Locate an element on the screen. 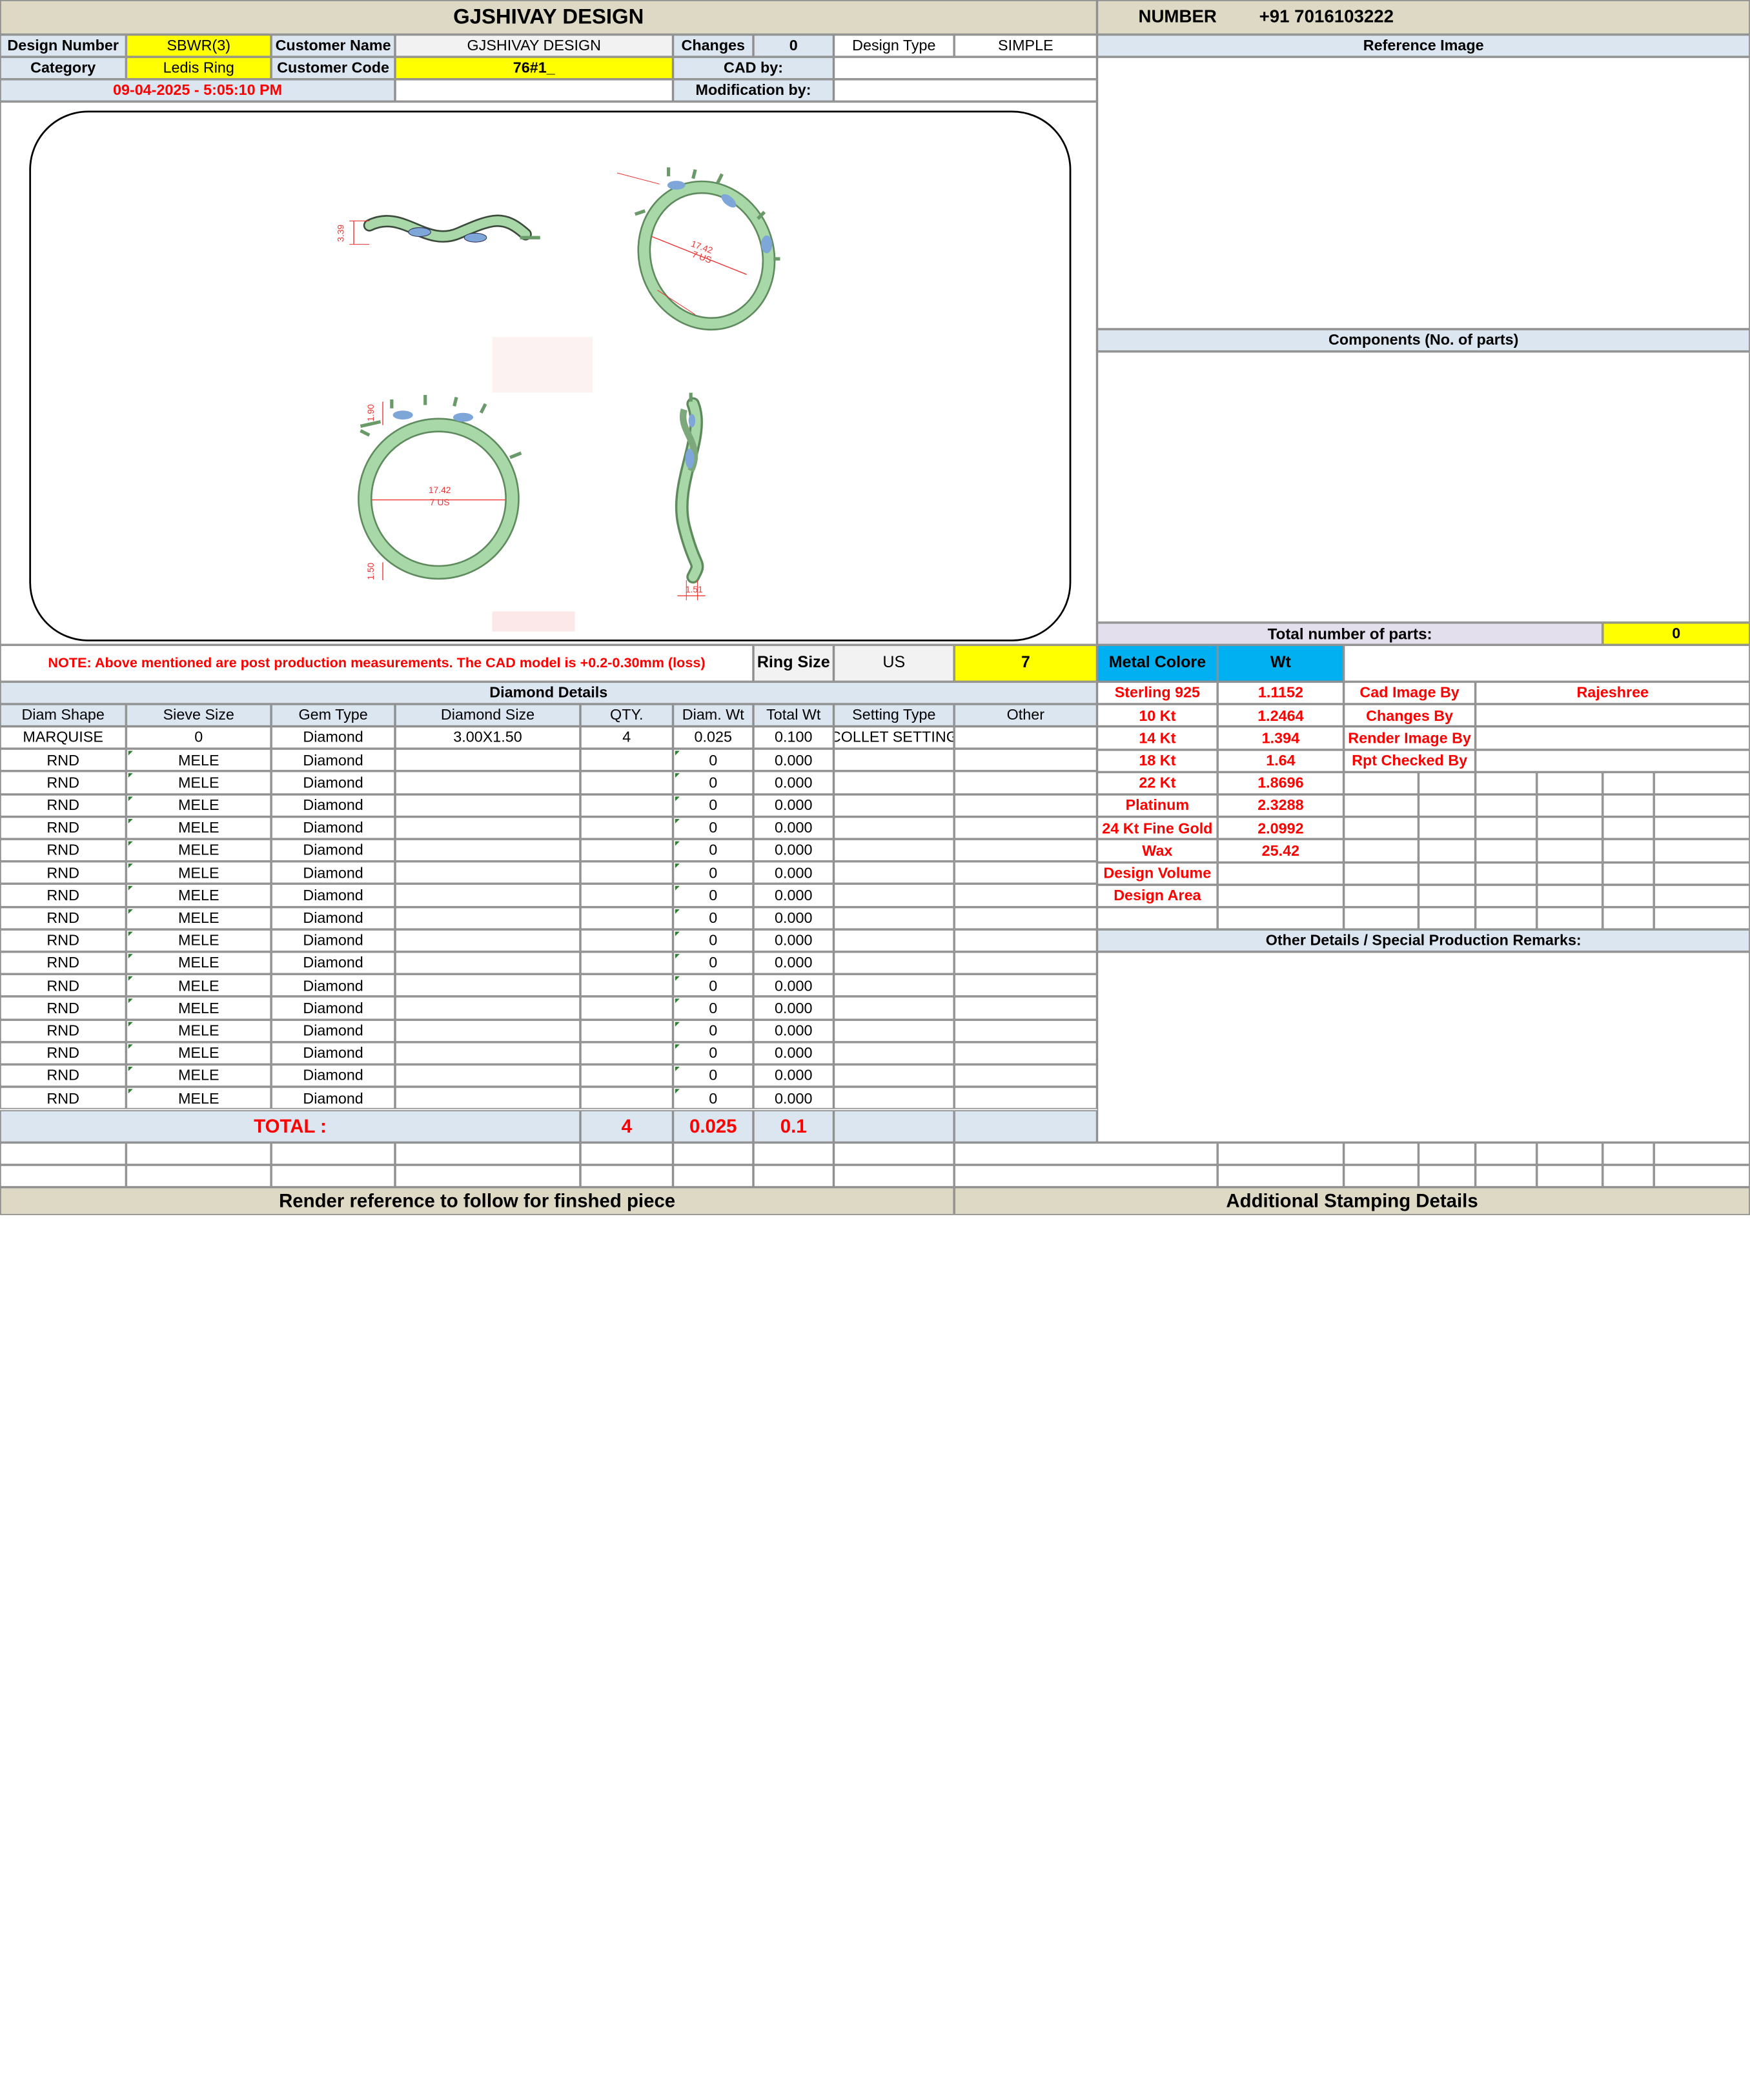 This screenshot has height=2100, width=1750. diamond-cell-setting-type: COLLET SETTING is located at coordinates (894, 737).